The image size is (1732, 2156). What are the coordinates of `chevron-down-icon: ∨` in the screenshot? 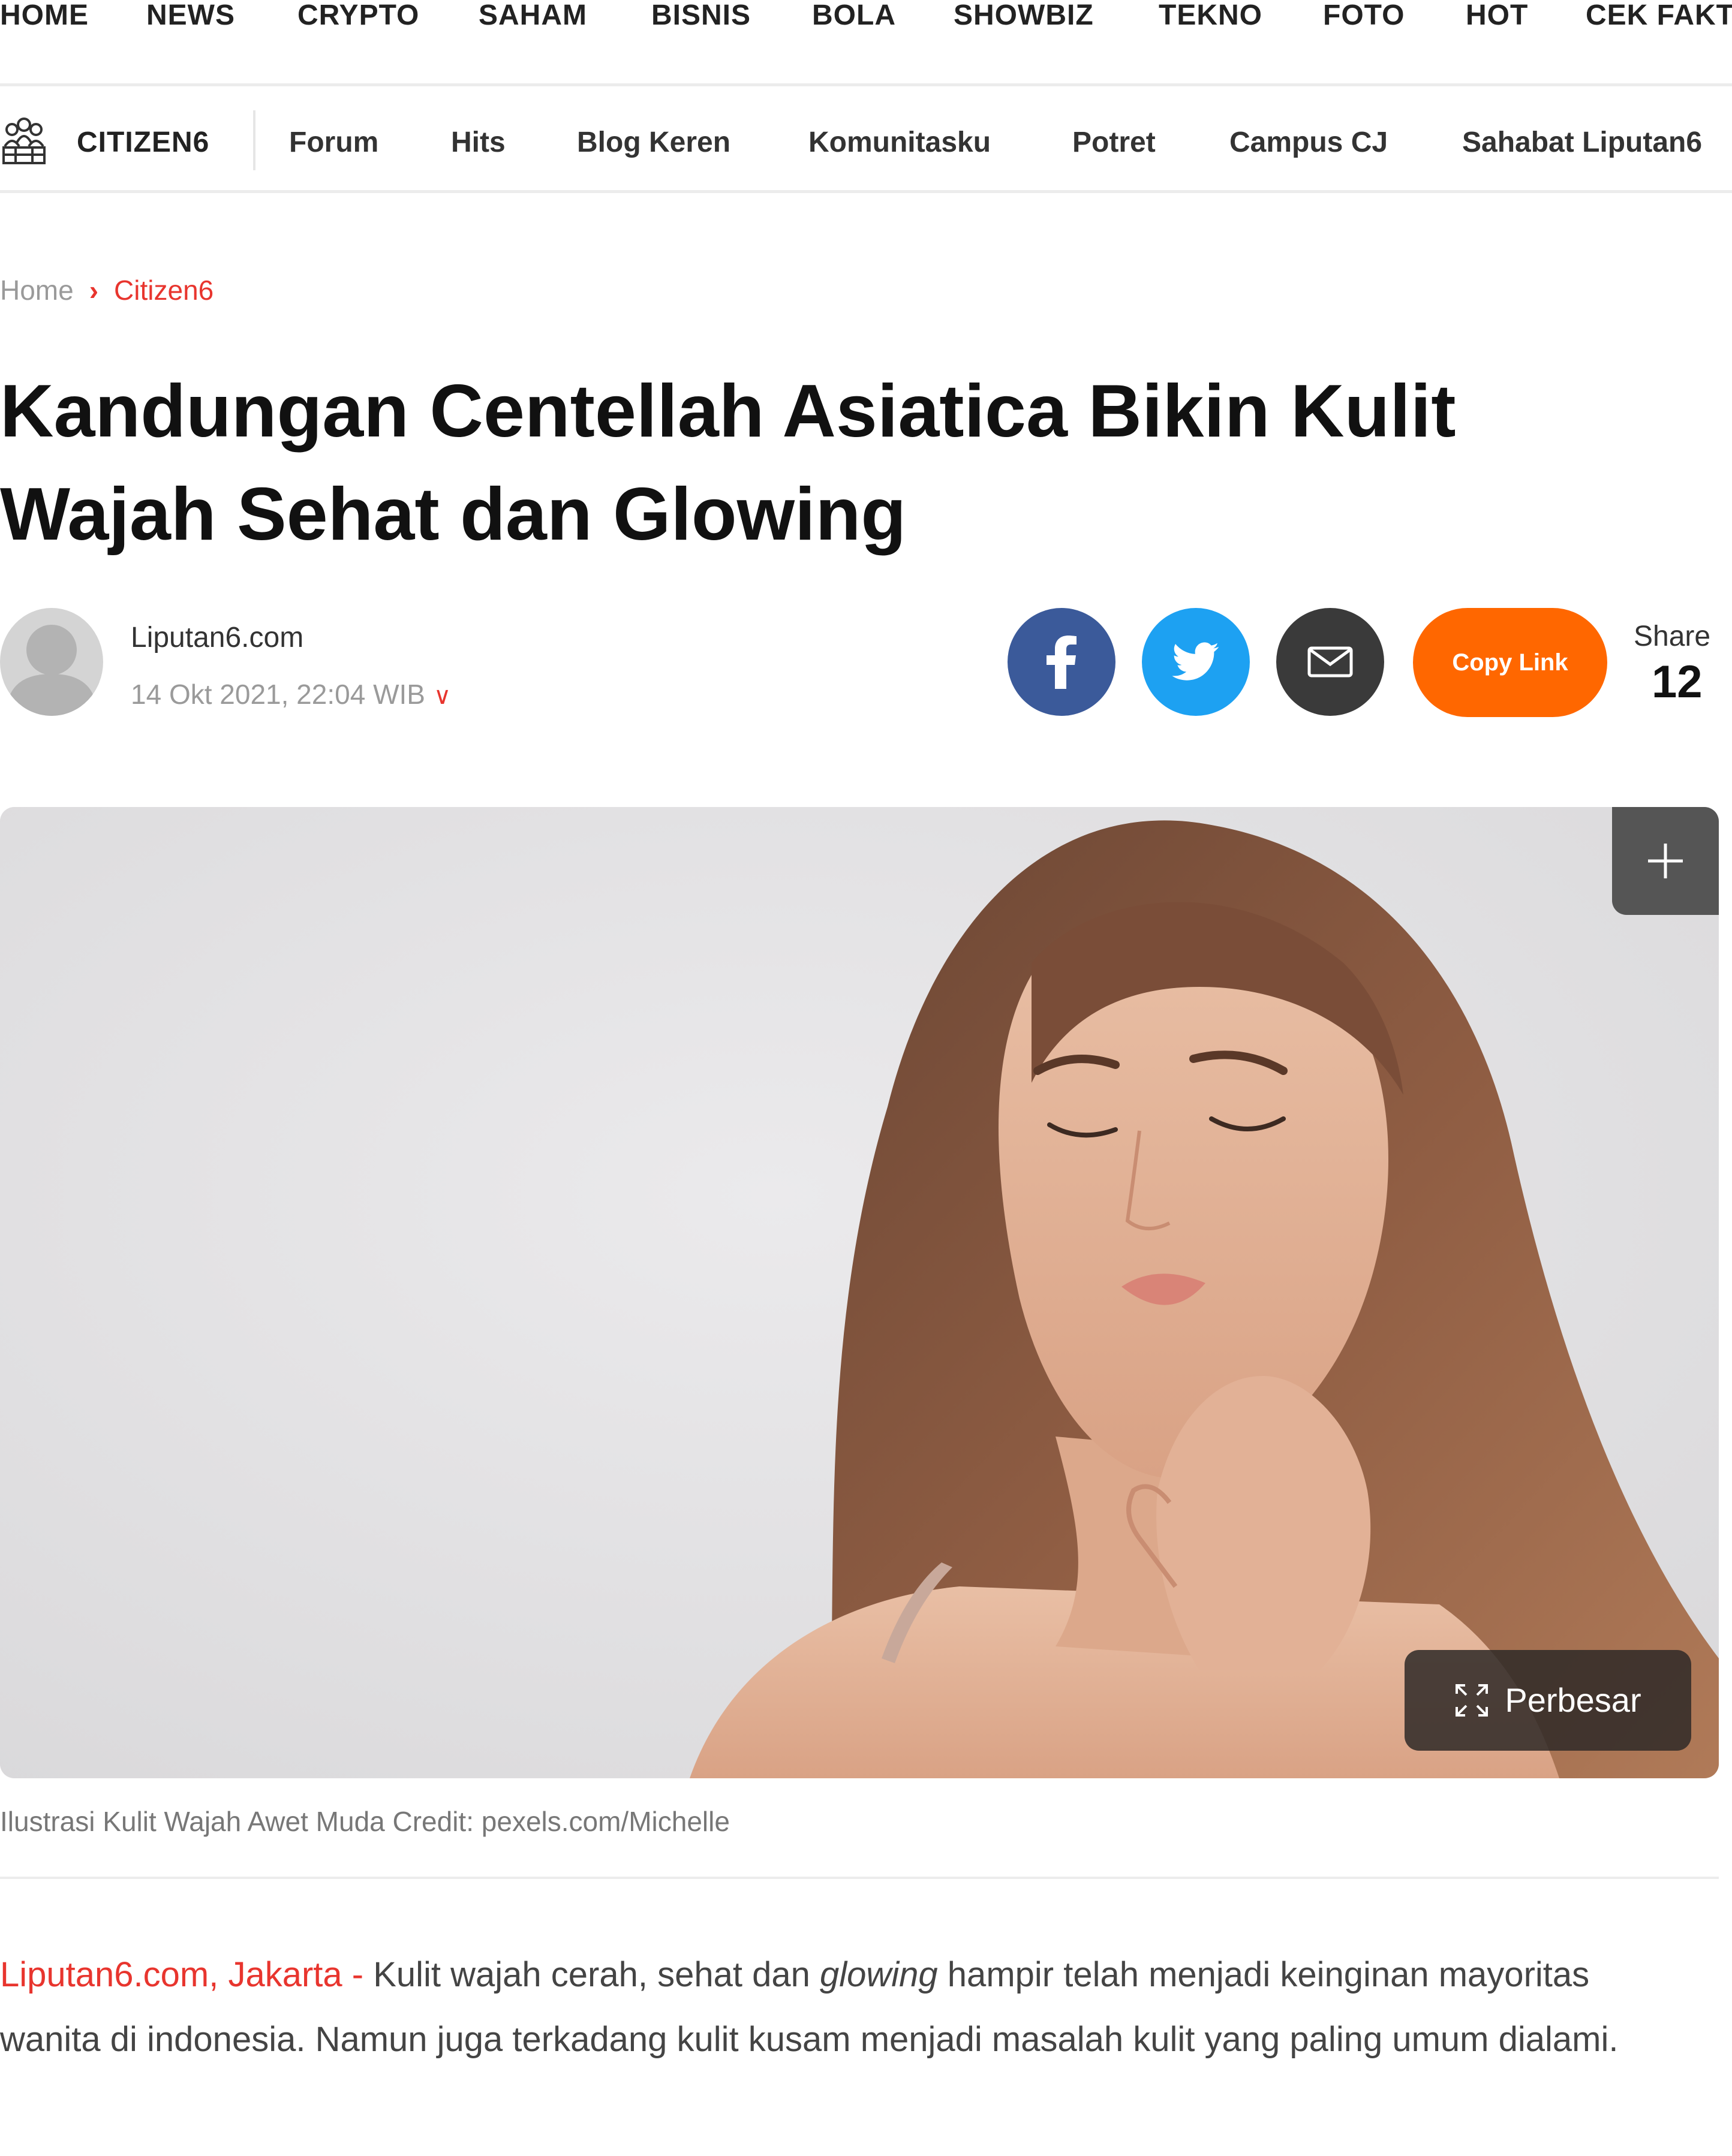 It's located at (442, 696).